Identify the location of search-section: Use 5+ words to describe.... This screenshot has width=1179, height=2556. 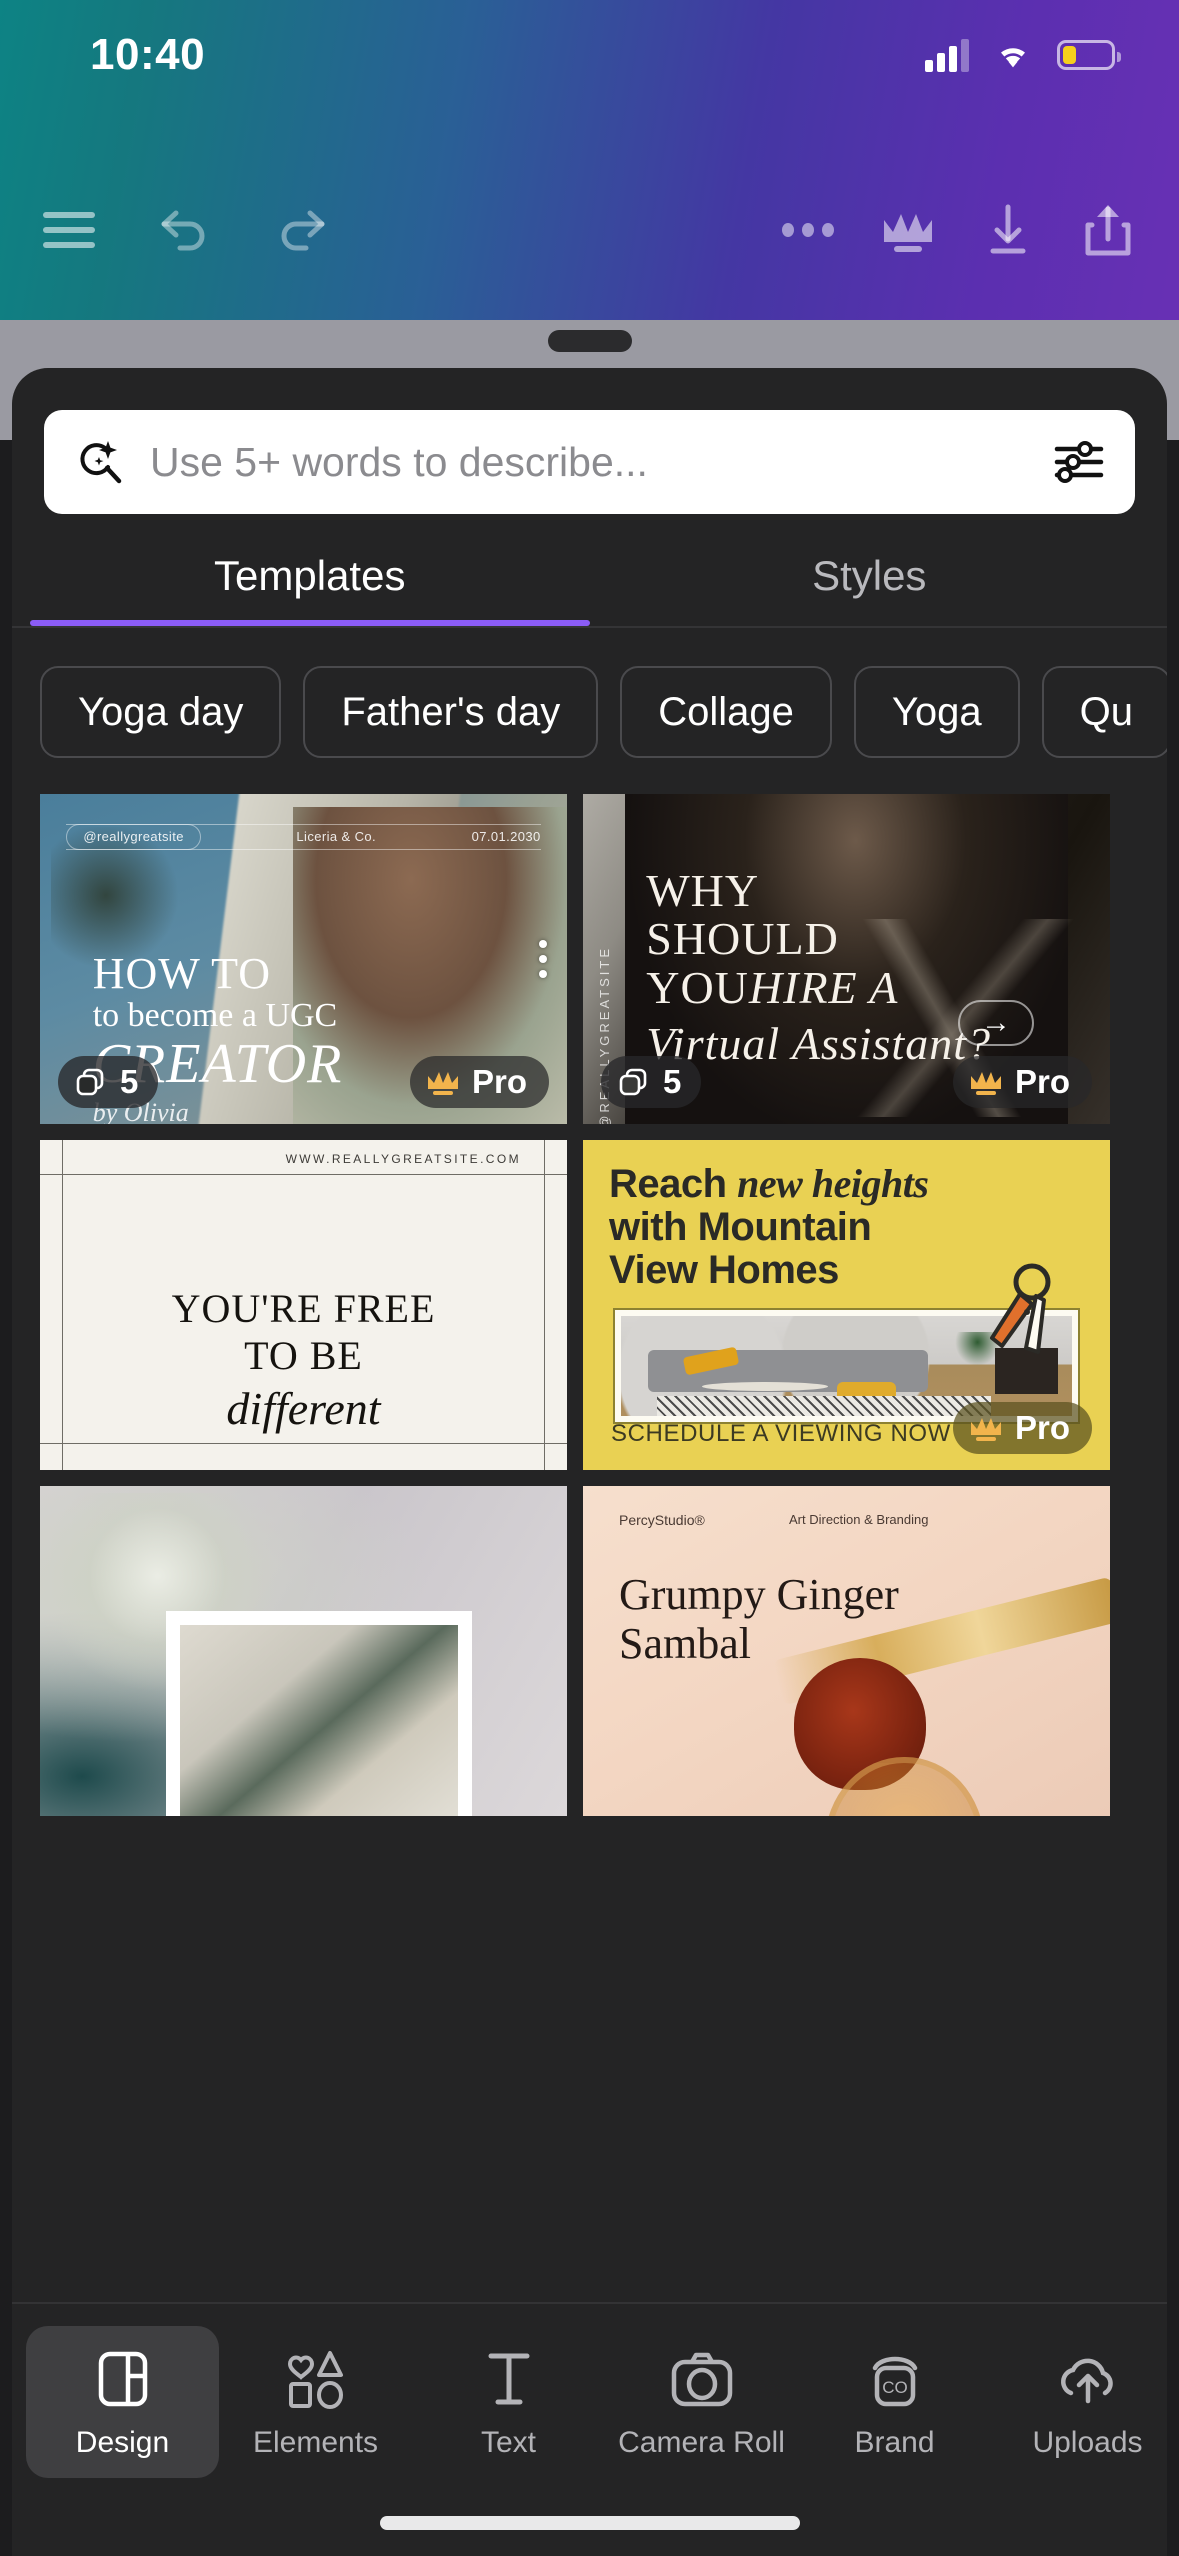
(589, 441).